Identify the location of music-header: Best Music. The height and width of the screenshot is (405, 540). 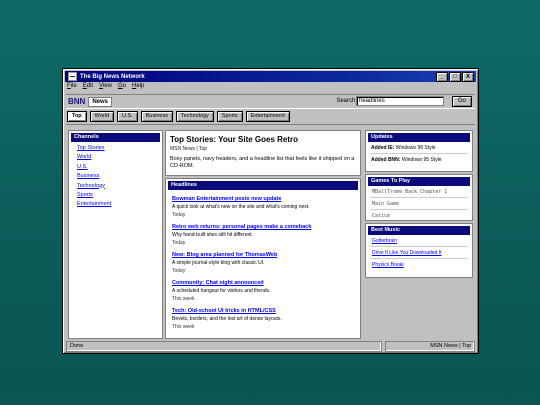
(419, 230).